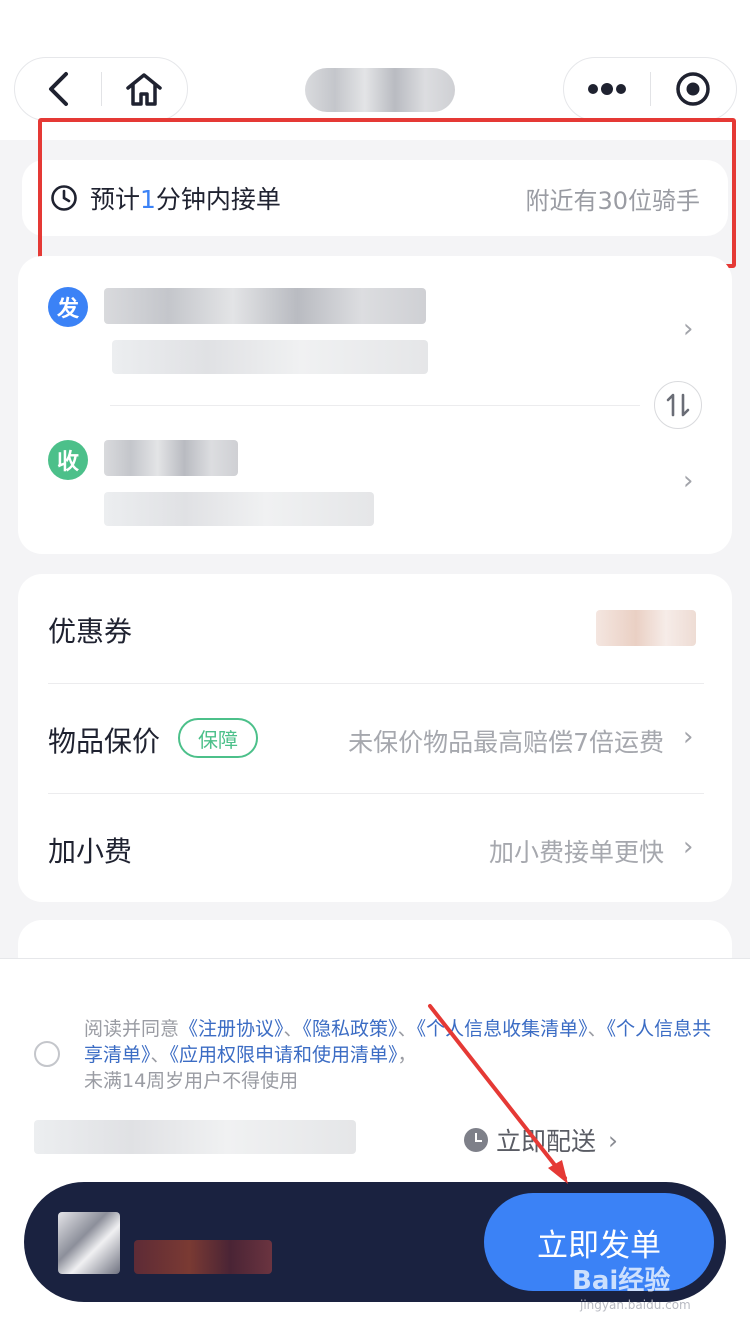  What do you see at coordinates (635, 1305) in the screenshot?
I see `watermark-site: jingyan.baidu.com` at bounding box center [635, 1305].